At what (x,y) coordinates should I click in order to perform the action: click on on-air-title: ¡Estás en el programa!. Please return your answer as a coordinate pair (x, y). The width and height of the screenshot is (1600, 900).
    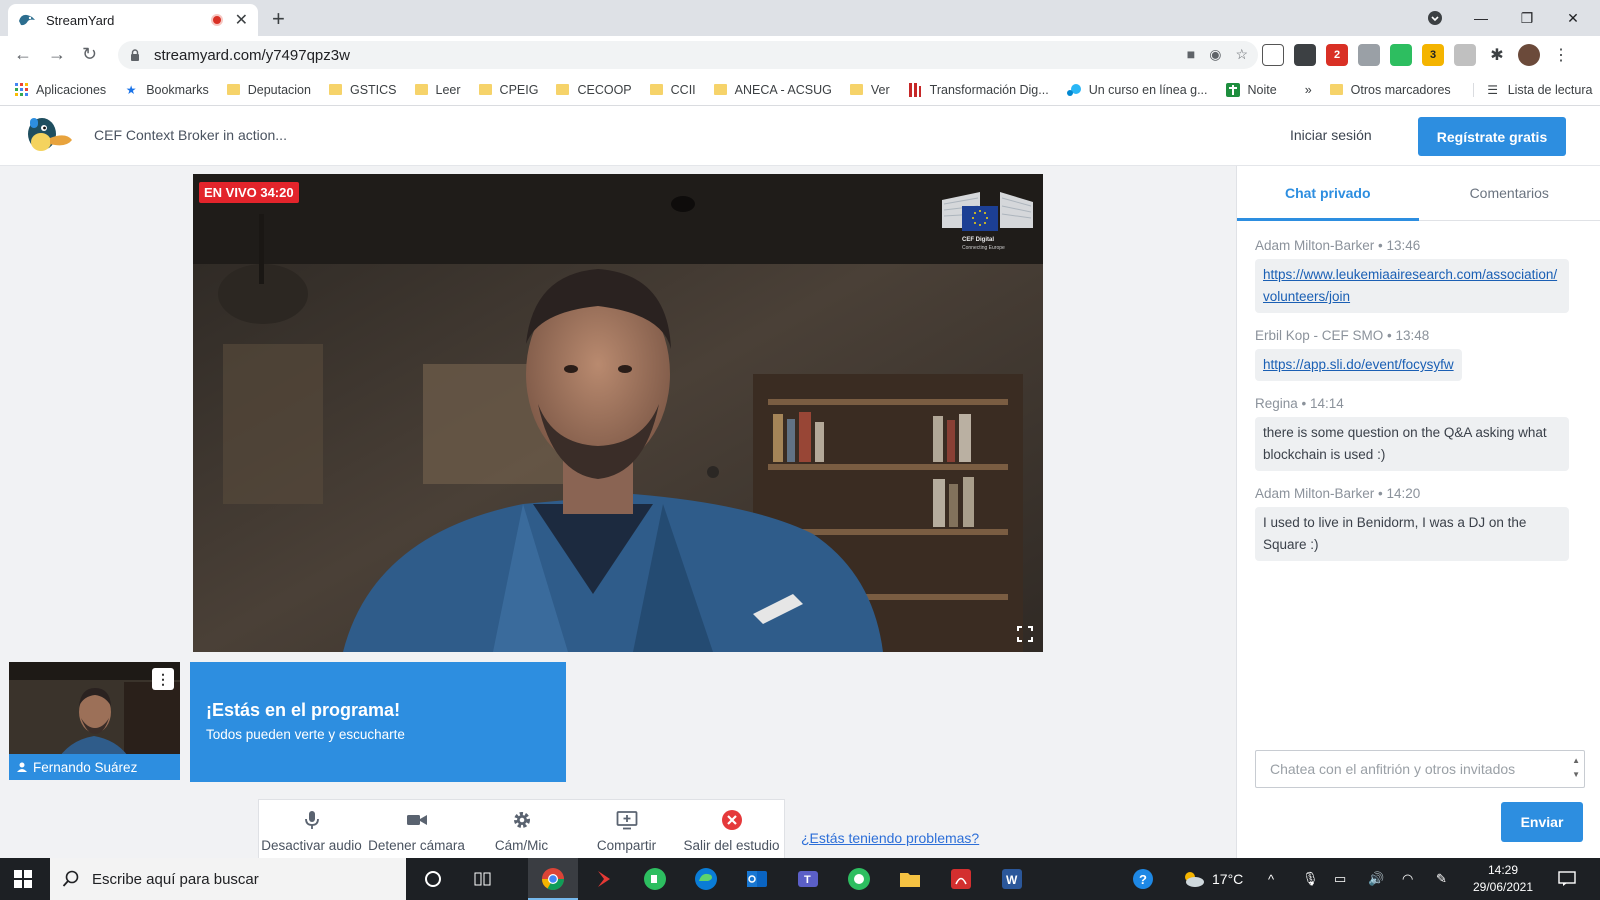
    Looking at the image, I should click on (303, 710).